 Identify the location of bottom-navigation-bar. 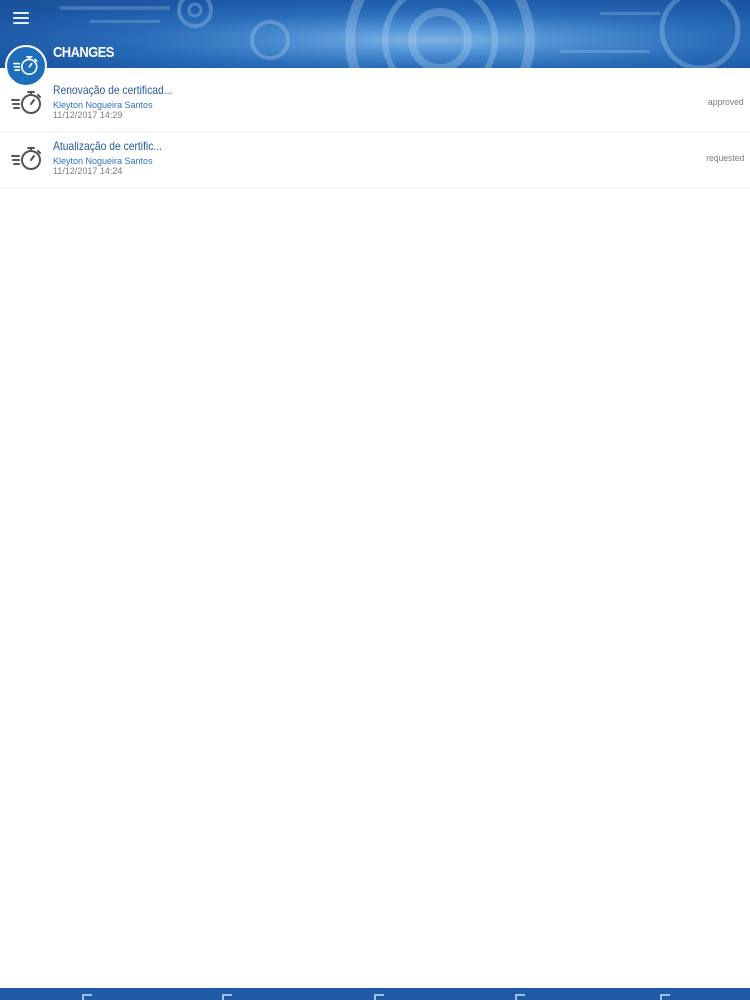
(375, 994).